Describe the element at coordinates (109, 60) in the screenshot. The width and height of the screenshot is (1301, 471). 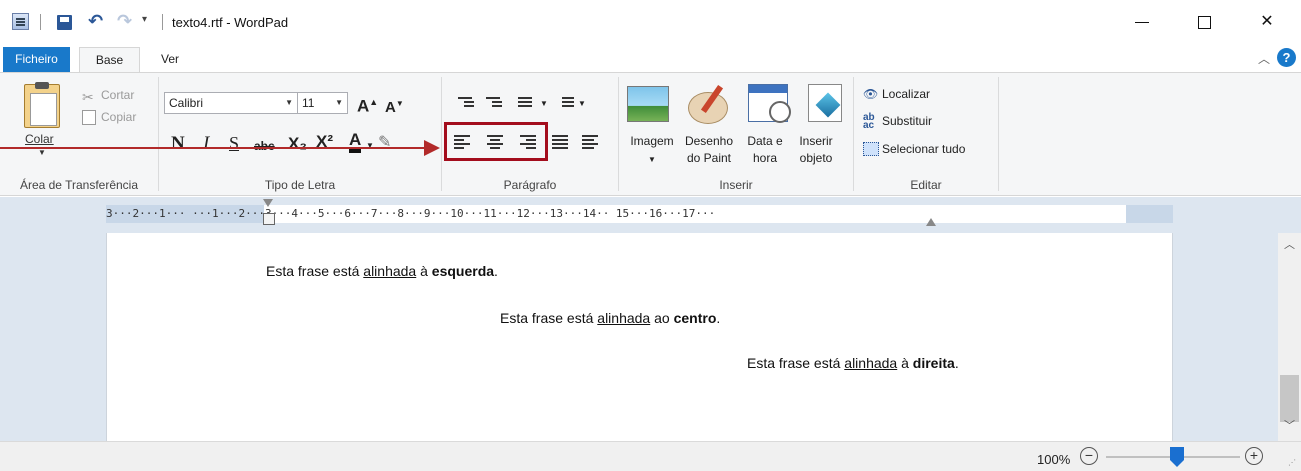
I see `tab-base: Base` at that location.